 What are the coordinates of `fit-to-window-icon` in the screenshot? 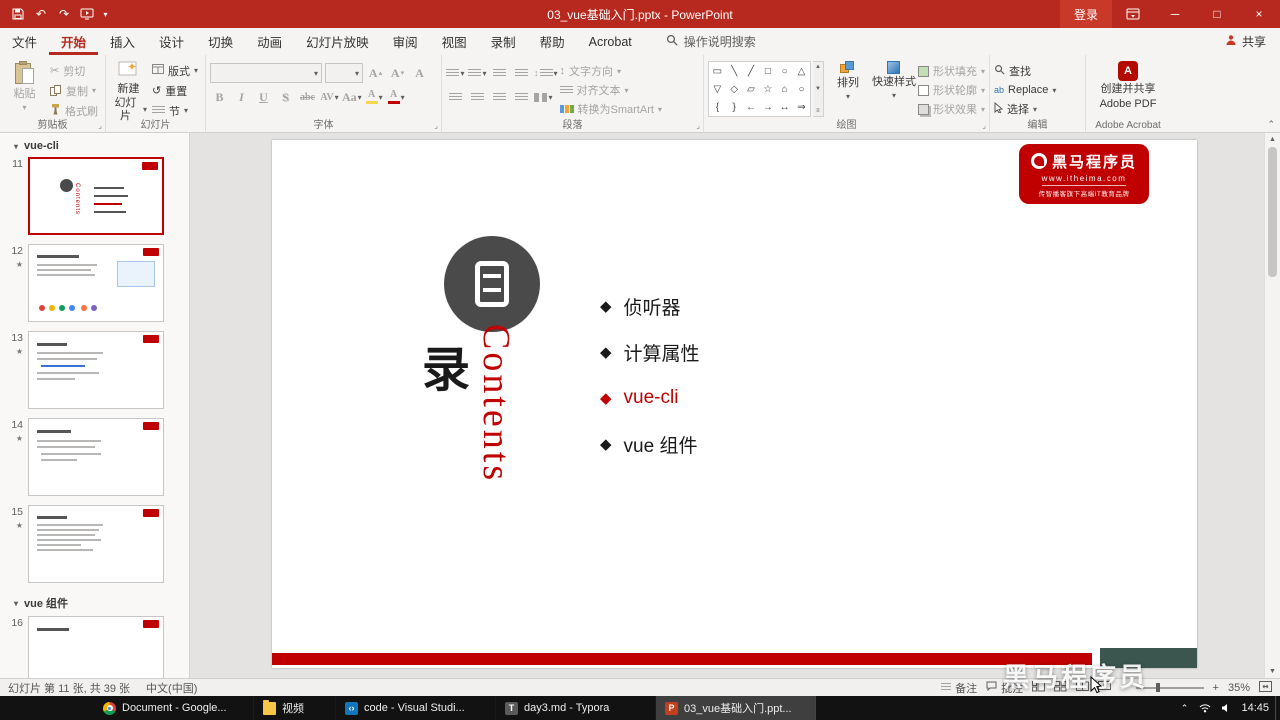 It's located at (1265, 687).